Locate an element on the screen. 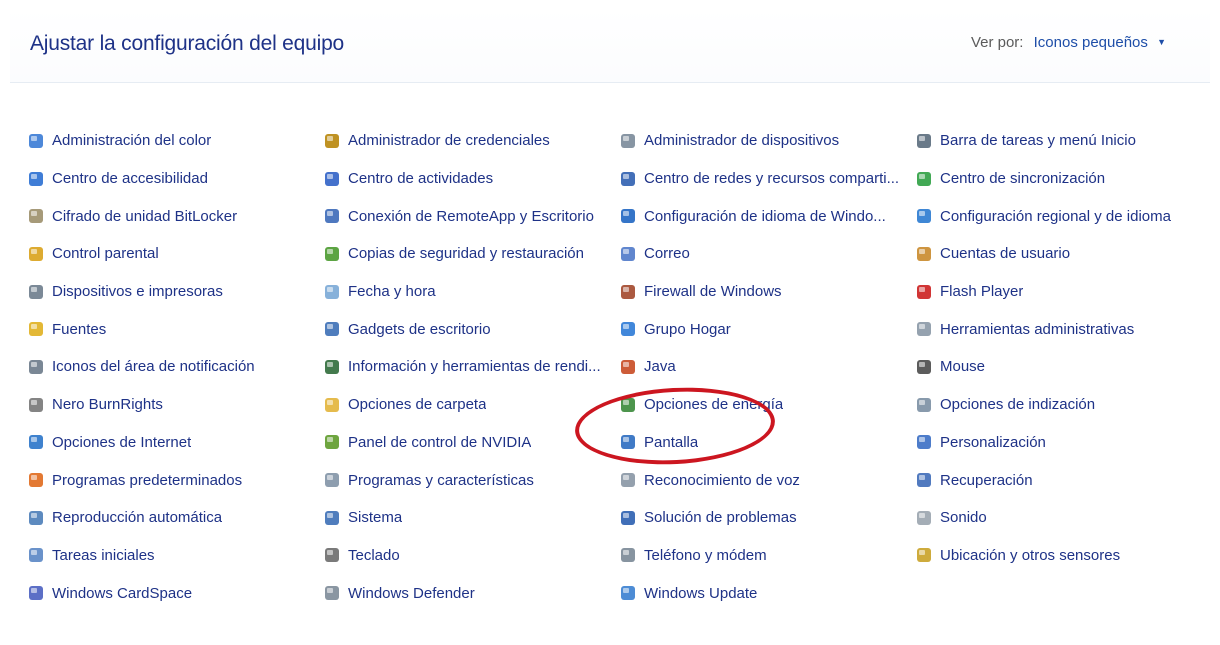  control-panel-item: Gadgets de escritorio is located at coordinates (470, 329).